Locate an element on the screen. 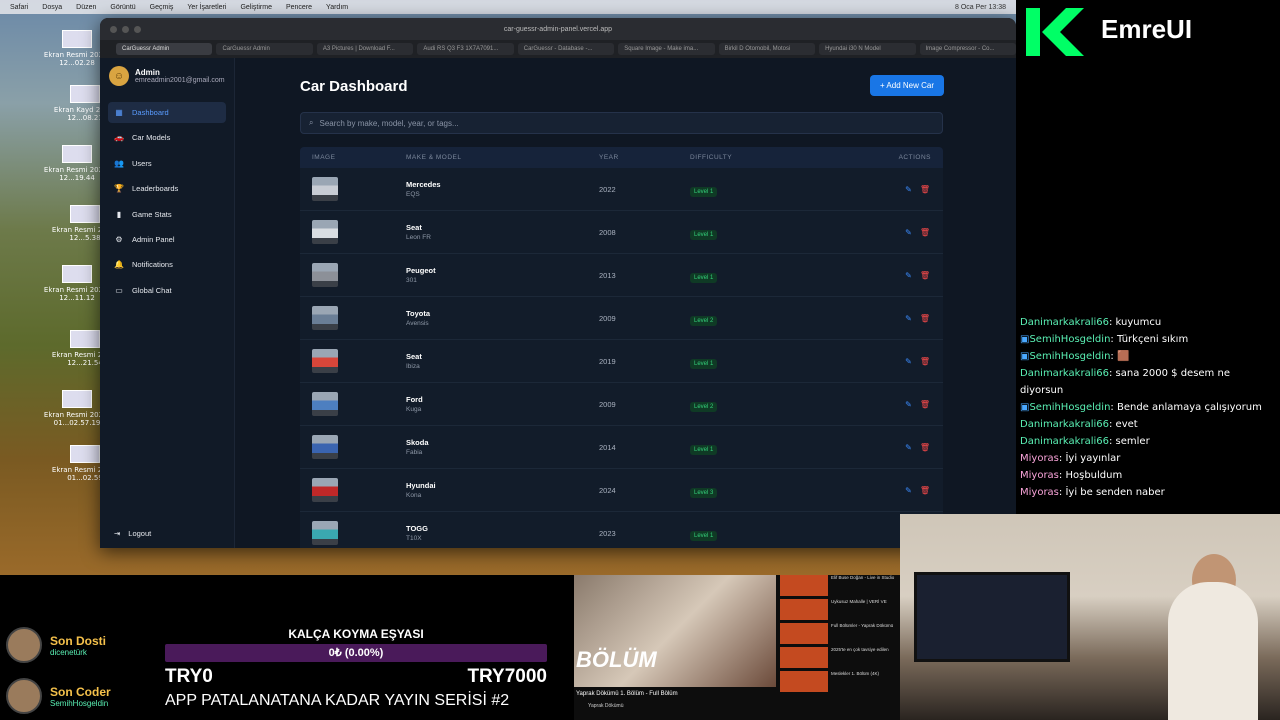 The width and height of the screenshot is (1280, 720). table-row: Seat Ibiza 2019 Level 1 ✎ 🗑 is located at coordinates (621, 361).